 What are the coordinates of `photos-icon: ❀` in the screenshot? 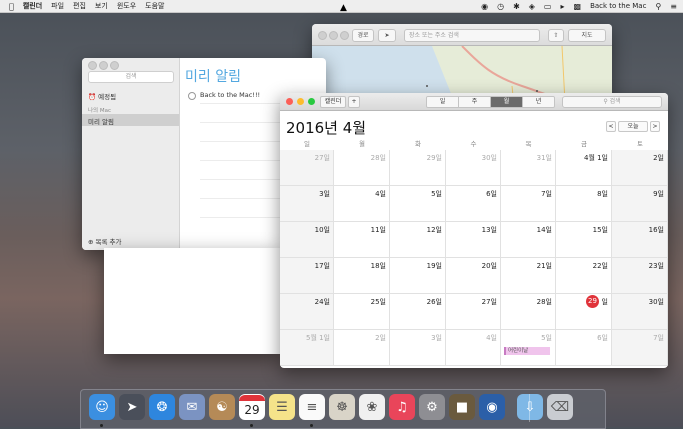 It's located at (372, 407).